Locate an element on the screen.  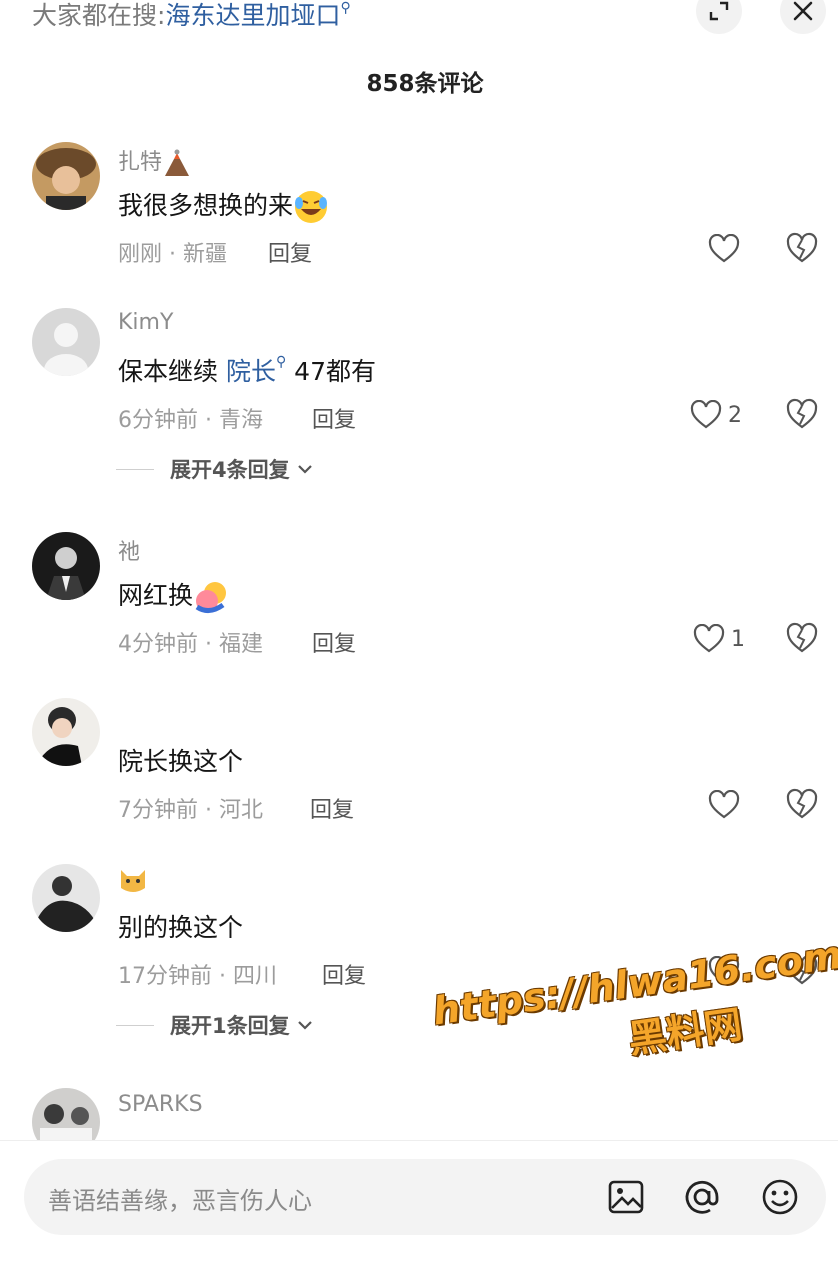
rofl-emoji-icon is located at coordinates (311, 207).